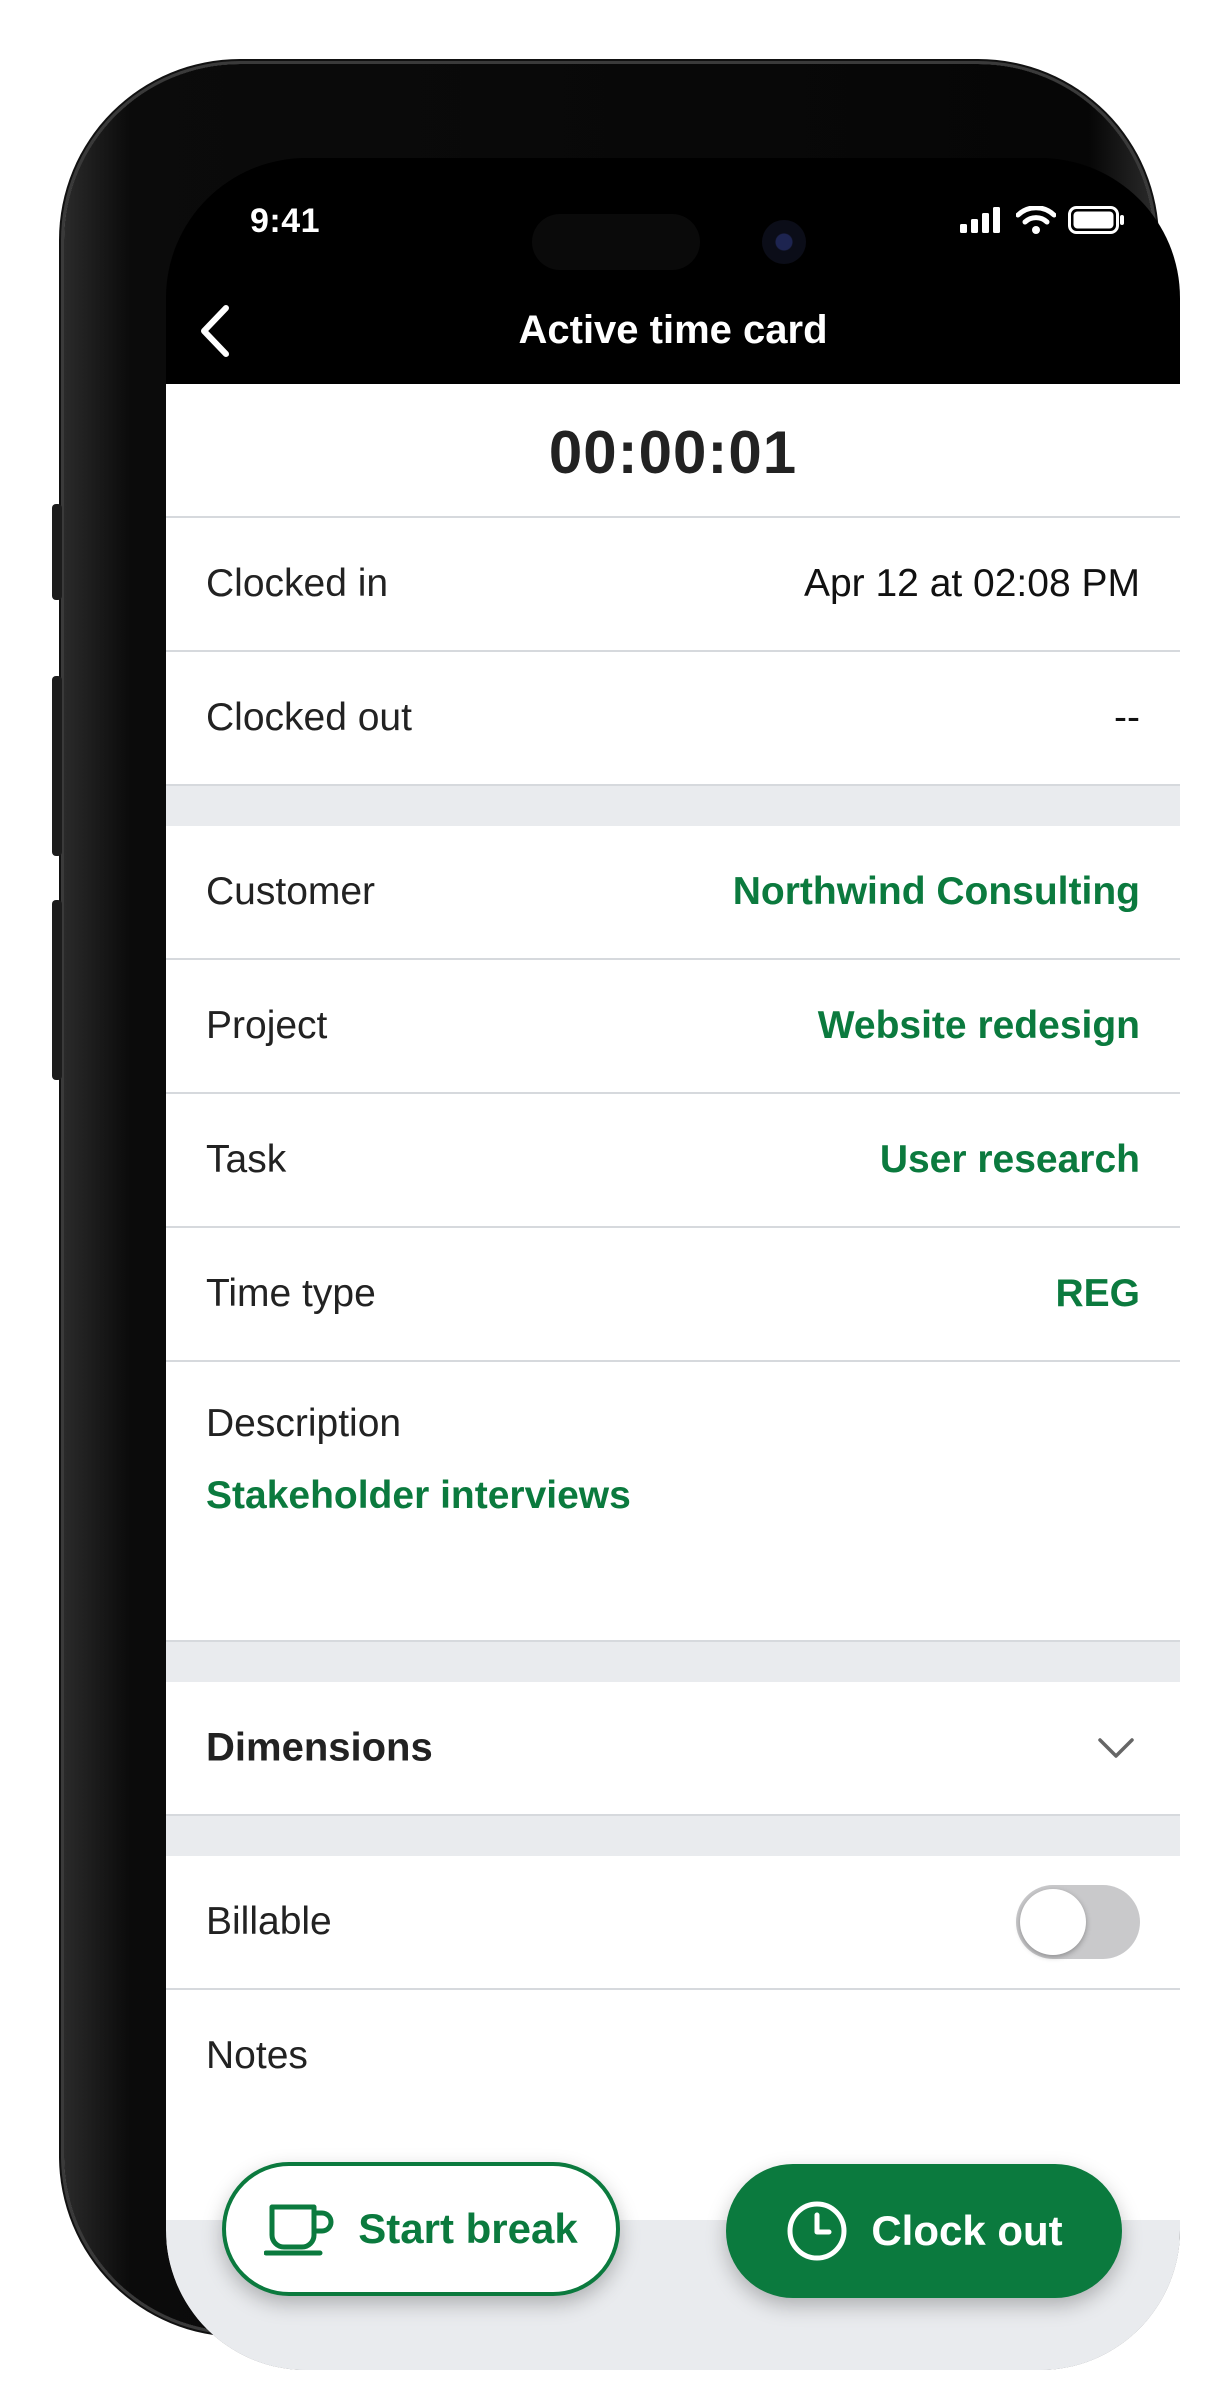 This screenshot has width=1218, height=2400. What do you see at coordinates (57, 552) in the screenshot?
I see `action-button` at bounding box center [57, 552].